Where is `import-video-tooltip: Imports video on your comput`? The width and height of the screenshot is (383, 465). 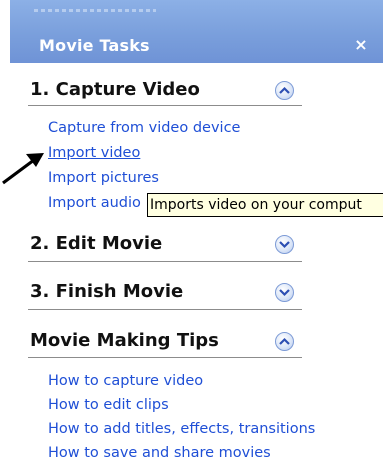
import-video-tooltip: Imports video on your comput is located at coordinates (265, 205).